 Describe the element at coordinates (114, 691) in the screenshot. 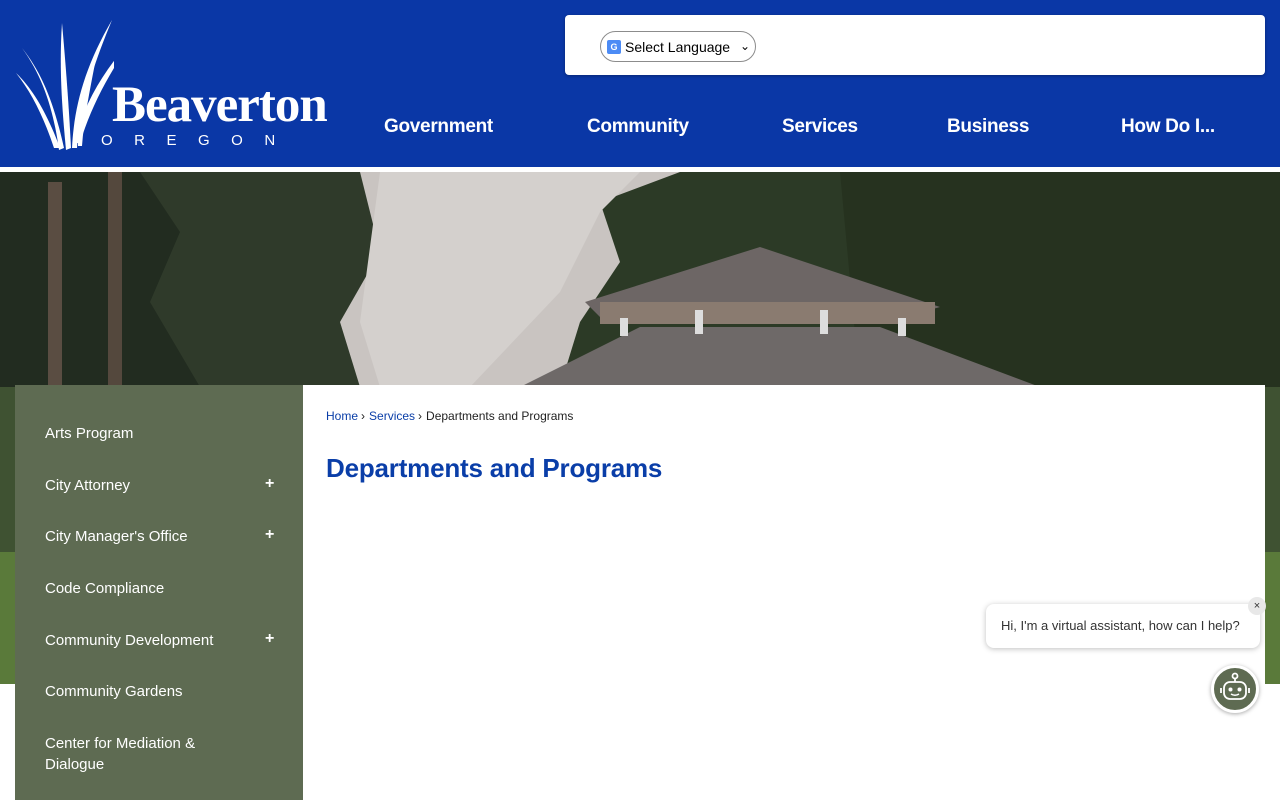

I see `sidebar-item-label: Community Gardens` at that location.